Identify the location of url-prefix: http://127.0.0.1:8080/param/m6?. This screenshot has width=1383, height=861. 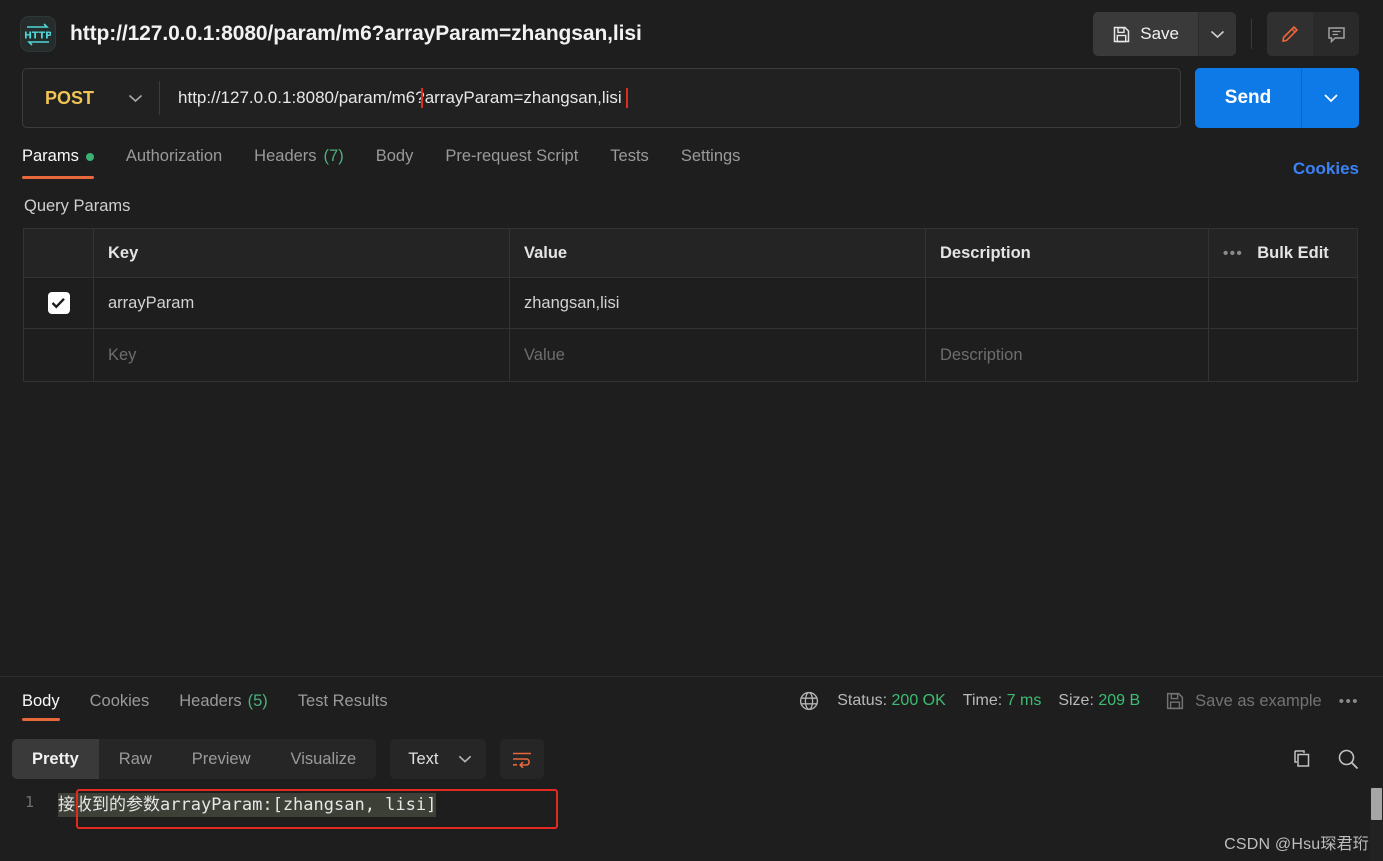
(301, 97).